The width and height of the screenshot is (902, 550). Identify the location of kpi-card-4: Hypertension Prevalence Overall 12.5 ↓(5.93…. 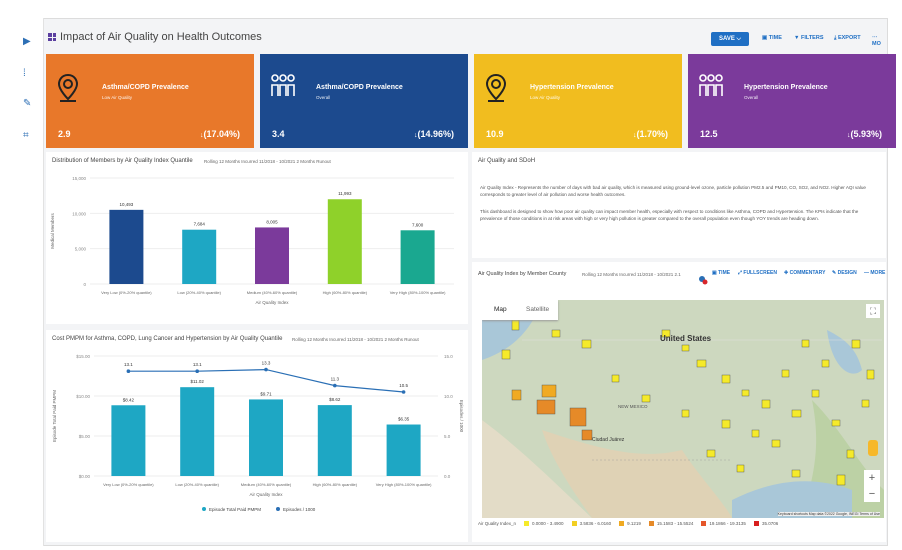
(792, 101).